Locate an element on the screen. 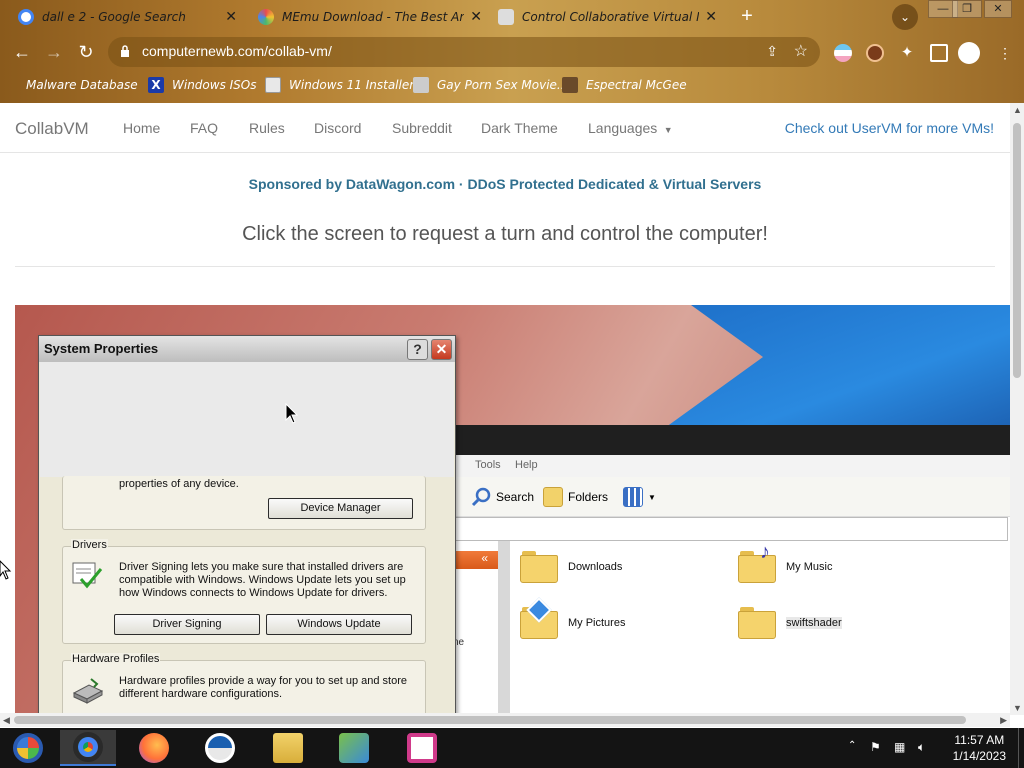 Image resolution: width=1024 pixels, height=768 pixels. site-brand: CollabVM is located at coordinates (52, 129).